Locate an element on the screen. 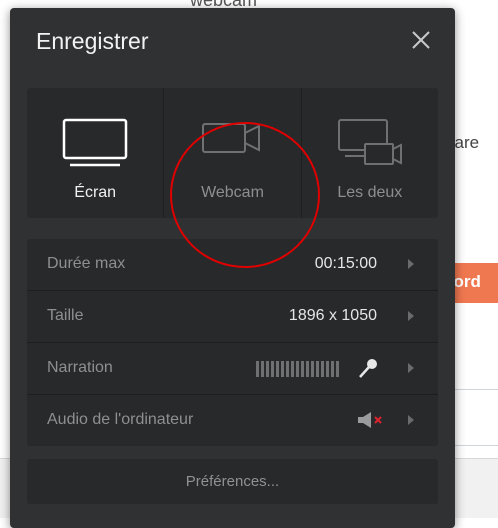 Image resolution: width=498 pixels, height=528 pixels. webcam-icon is located at coordinates (231, 138).